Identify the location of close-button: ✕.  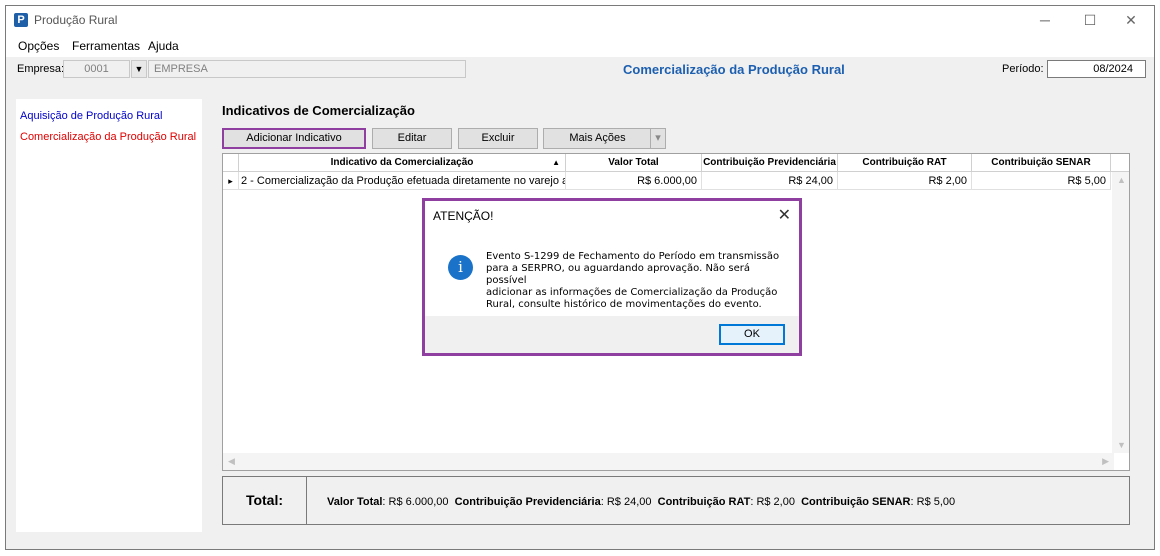
(1131, 20).